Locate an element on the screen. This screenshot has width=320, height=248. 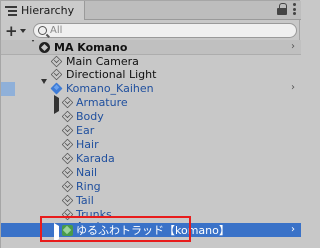
tree-item-body: Body is located at coordinates (151, 117).